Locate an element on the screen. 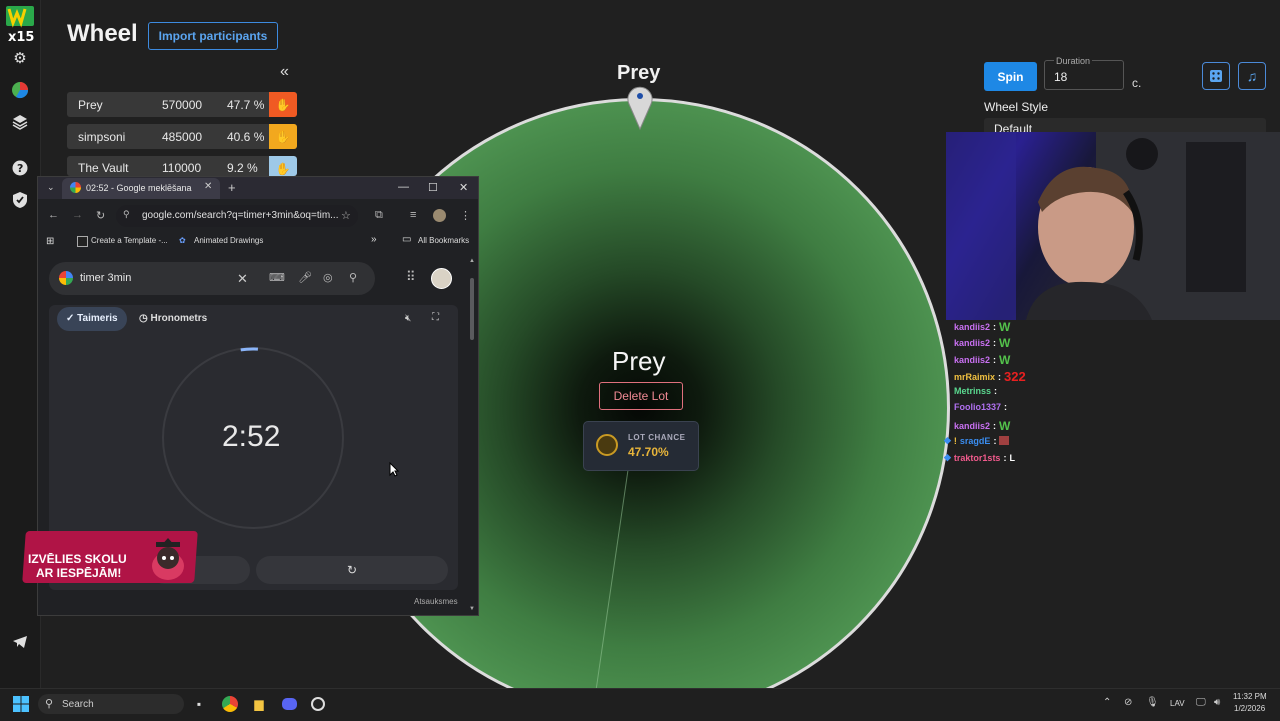  mic-icon: 🎤︎ is located at coordinates (305, 277).